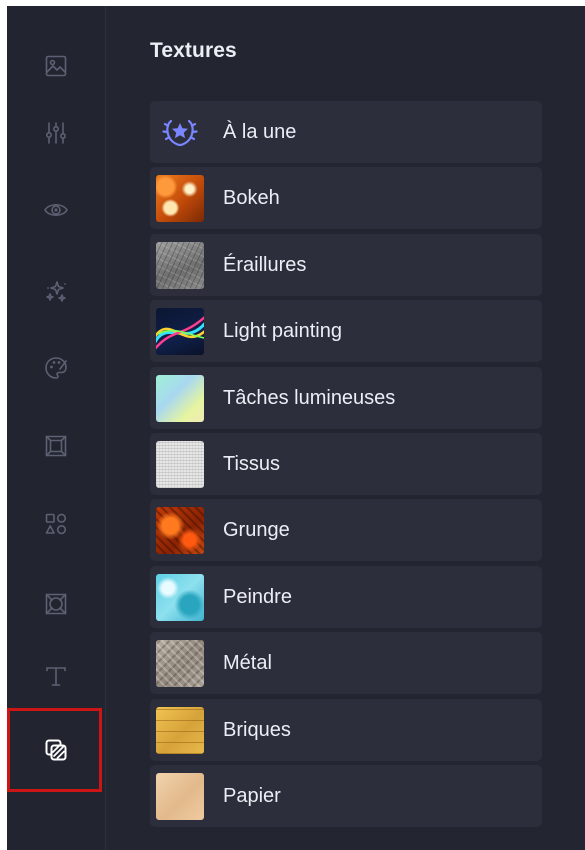 The image size is (585, 850). I want to click on rail-text-button, so click(56, 676).